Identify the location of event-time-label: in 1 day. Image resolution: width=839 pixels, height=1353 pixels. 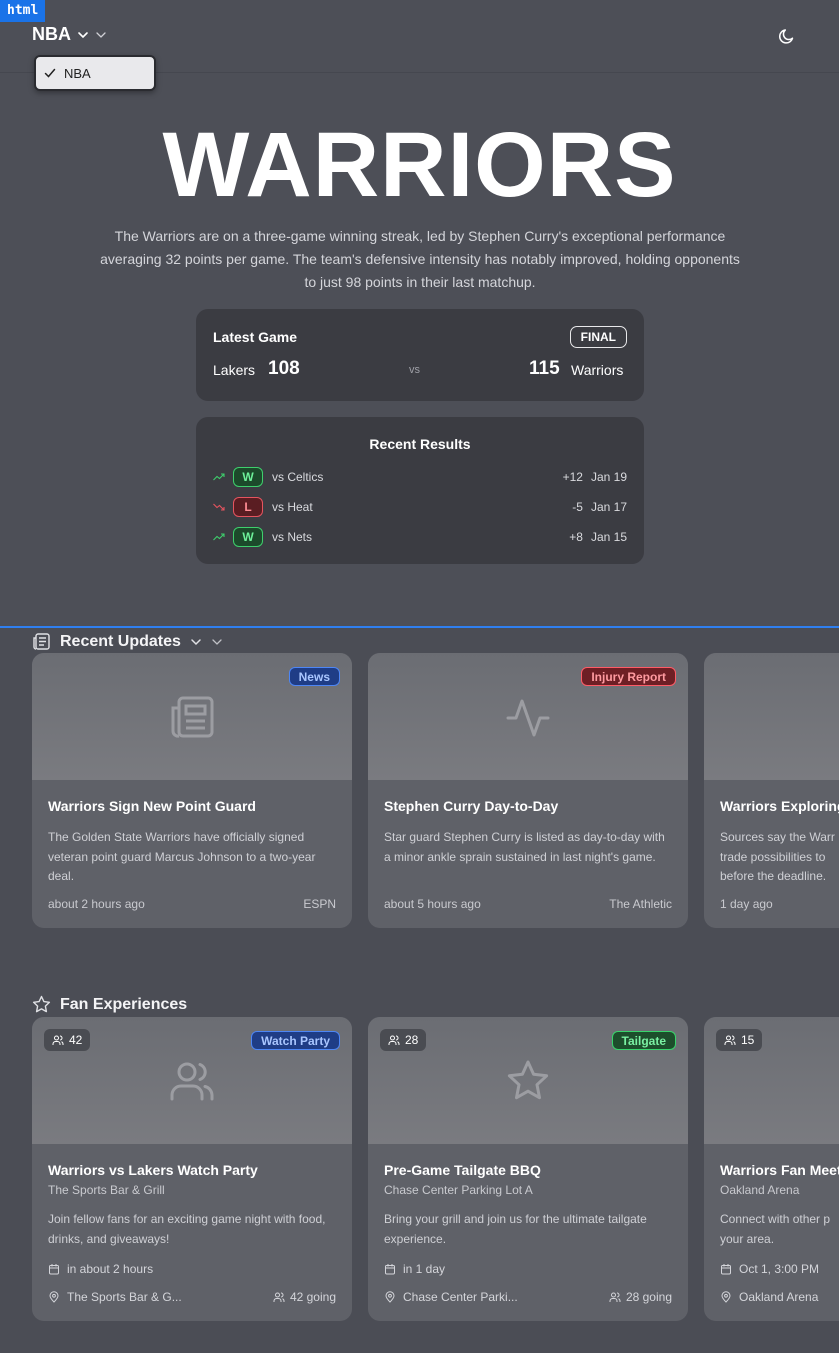
(424, 1269).